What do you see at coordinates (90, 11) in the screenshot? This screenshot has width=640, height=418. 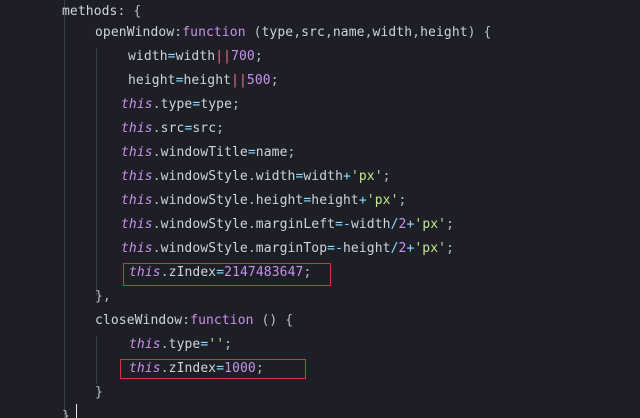 I see `code-token: methods` at bounding box center [90, 11].